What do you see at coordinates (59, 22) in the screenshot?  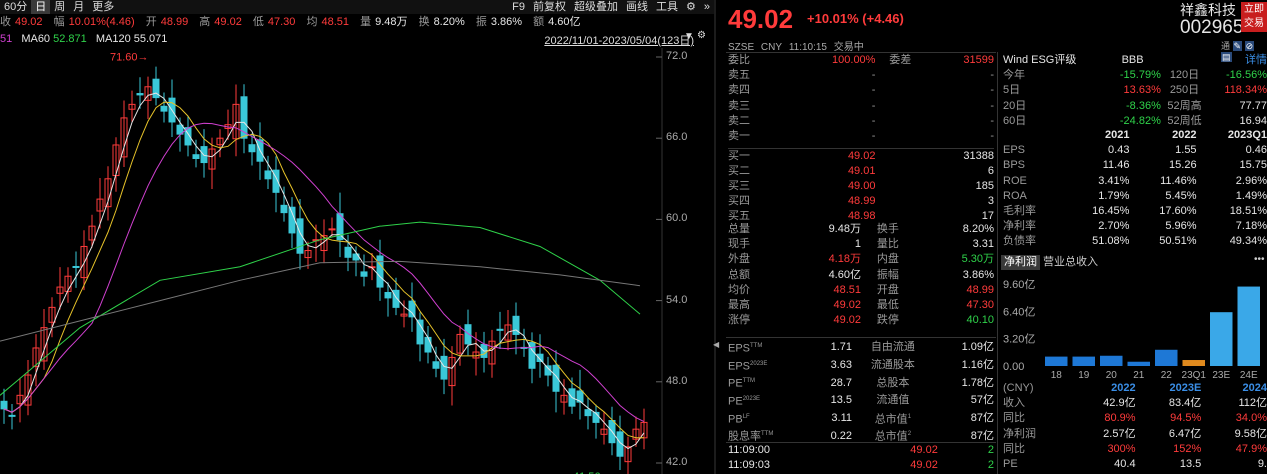 I see `range-label: 幅` at bounding box center [59, 22].